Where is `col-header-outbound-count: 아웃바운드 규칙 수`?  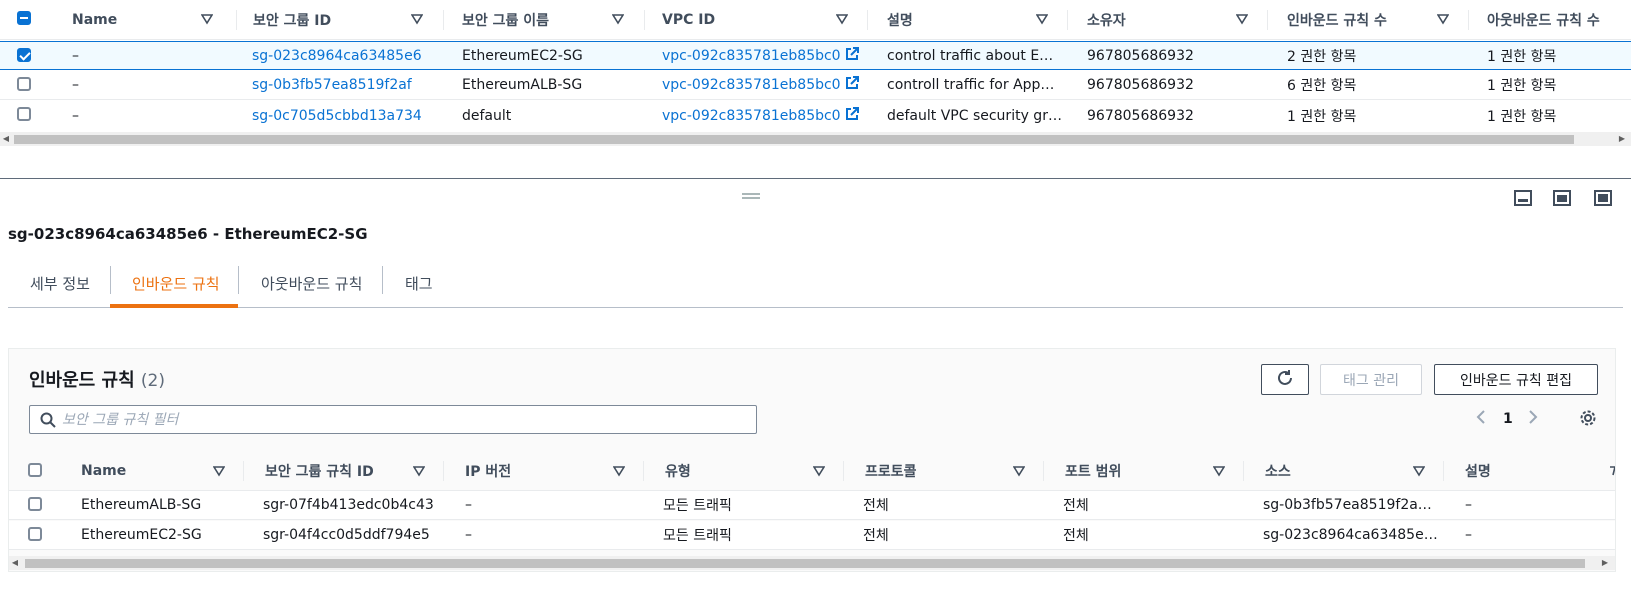 col-header-outbound-count: 아웃바운드 규칙 수 is located at coordinates (1543, 19).